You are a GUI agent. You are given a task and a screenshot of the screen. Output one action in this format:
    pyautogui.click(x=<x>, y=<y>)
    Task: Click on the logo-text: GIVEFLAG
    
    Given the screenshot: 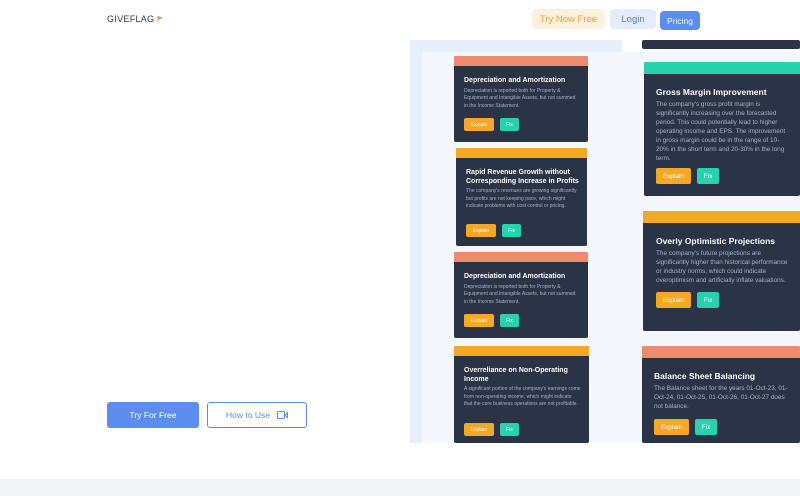 What is the action you would take?
    pyautogui.click(x=131, y=19)
    